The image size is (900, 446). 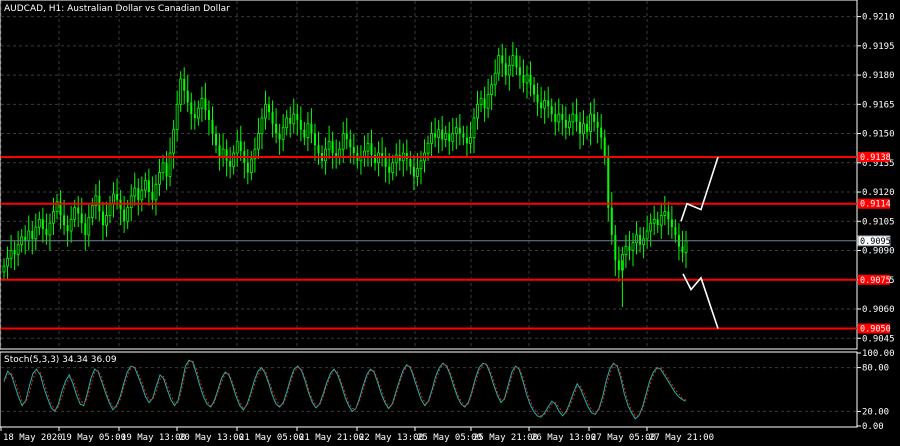 I want to click on price-tick-label: 0.9180, so click(x=878, y=76).